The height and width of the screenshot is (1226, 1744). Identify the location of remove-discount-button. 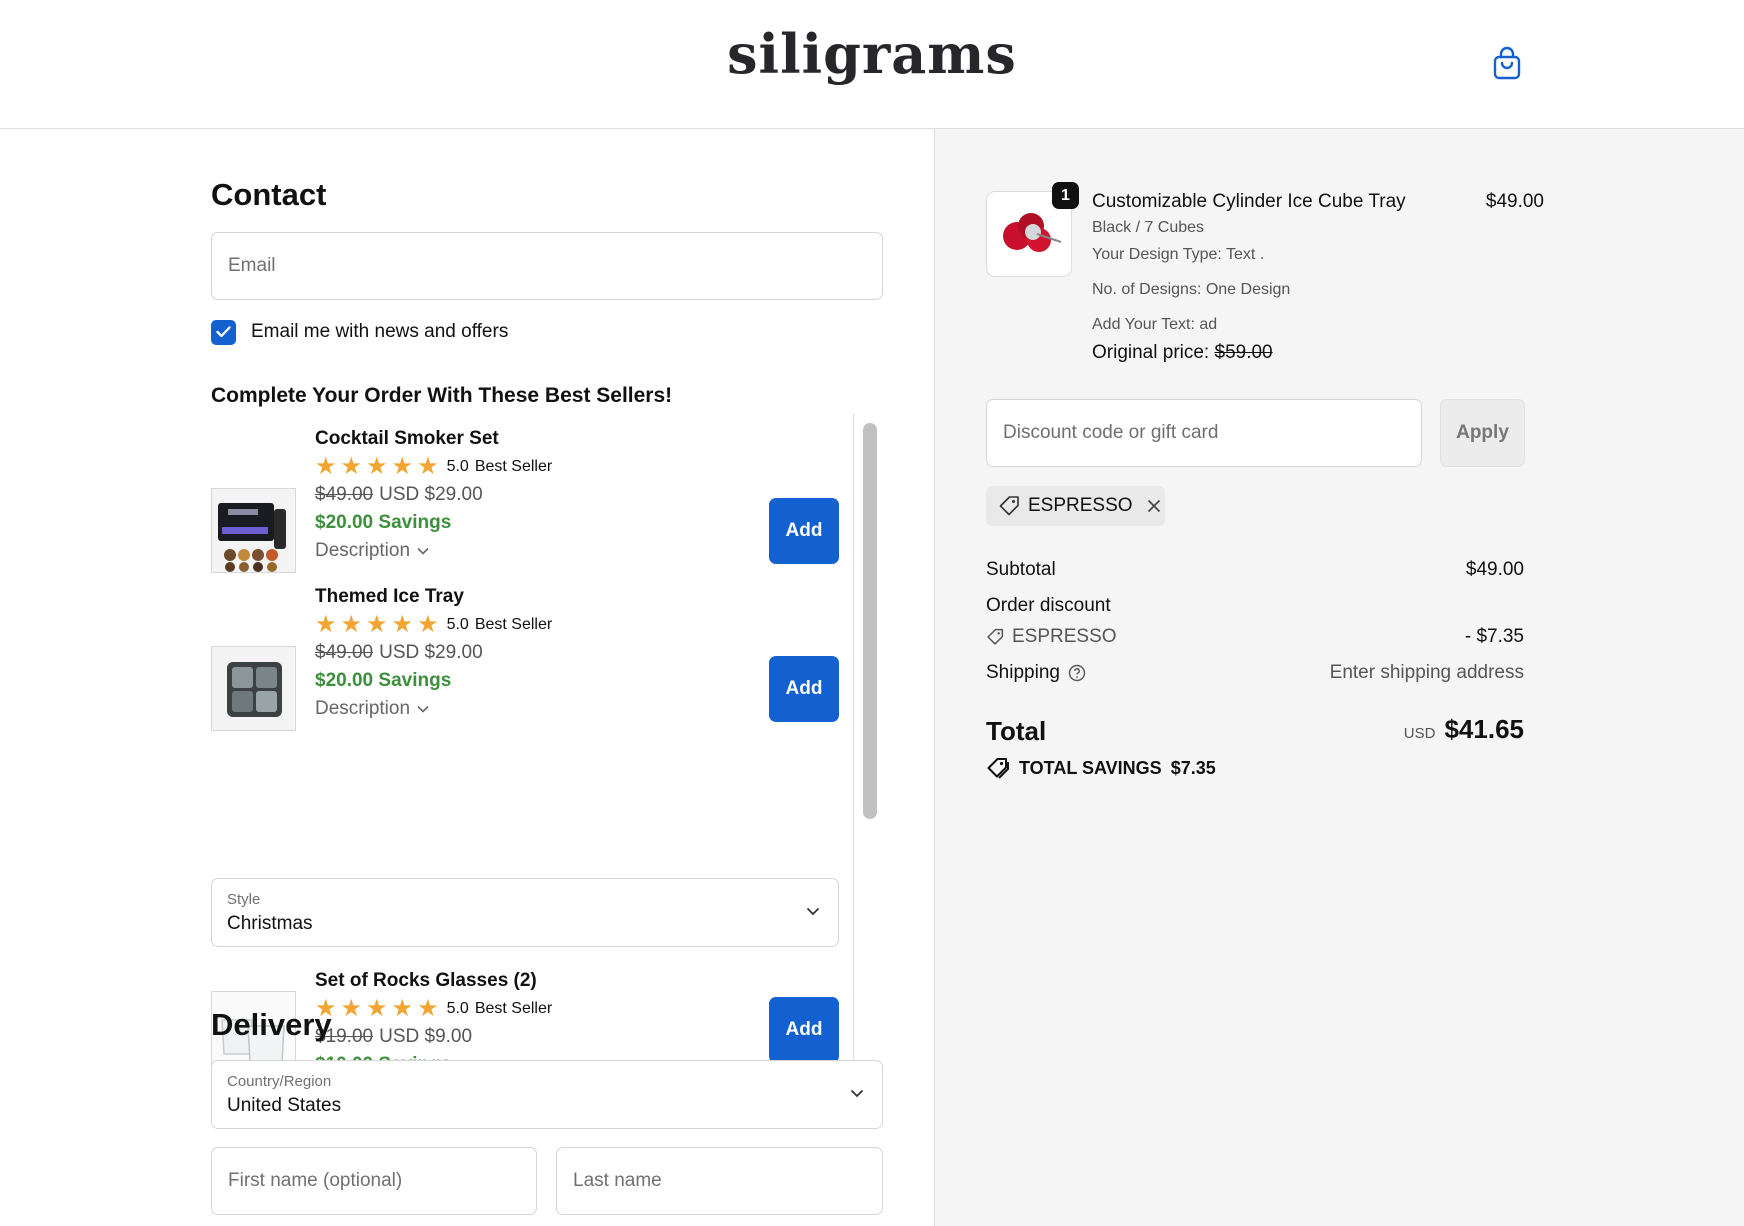
(1154, 506).